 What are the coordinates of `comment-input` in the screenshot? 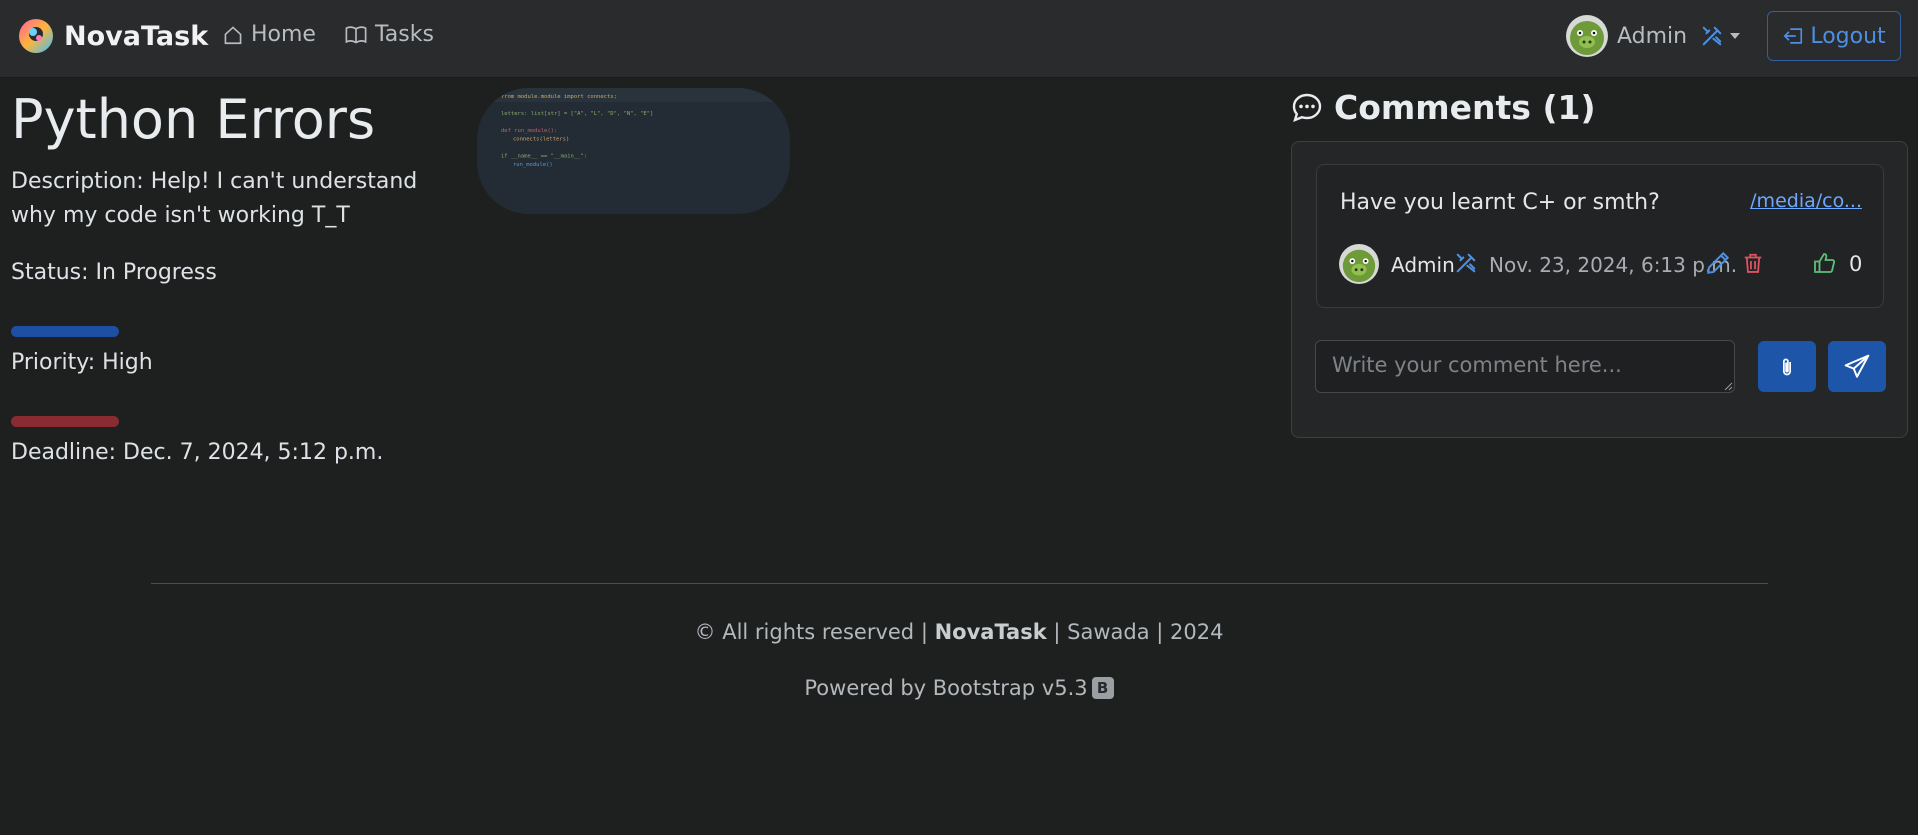 It's located at (1525, 366).